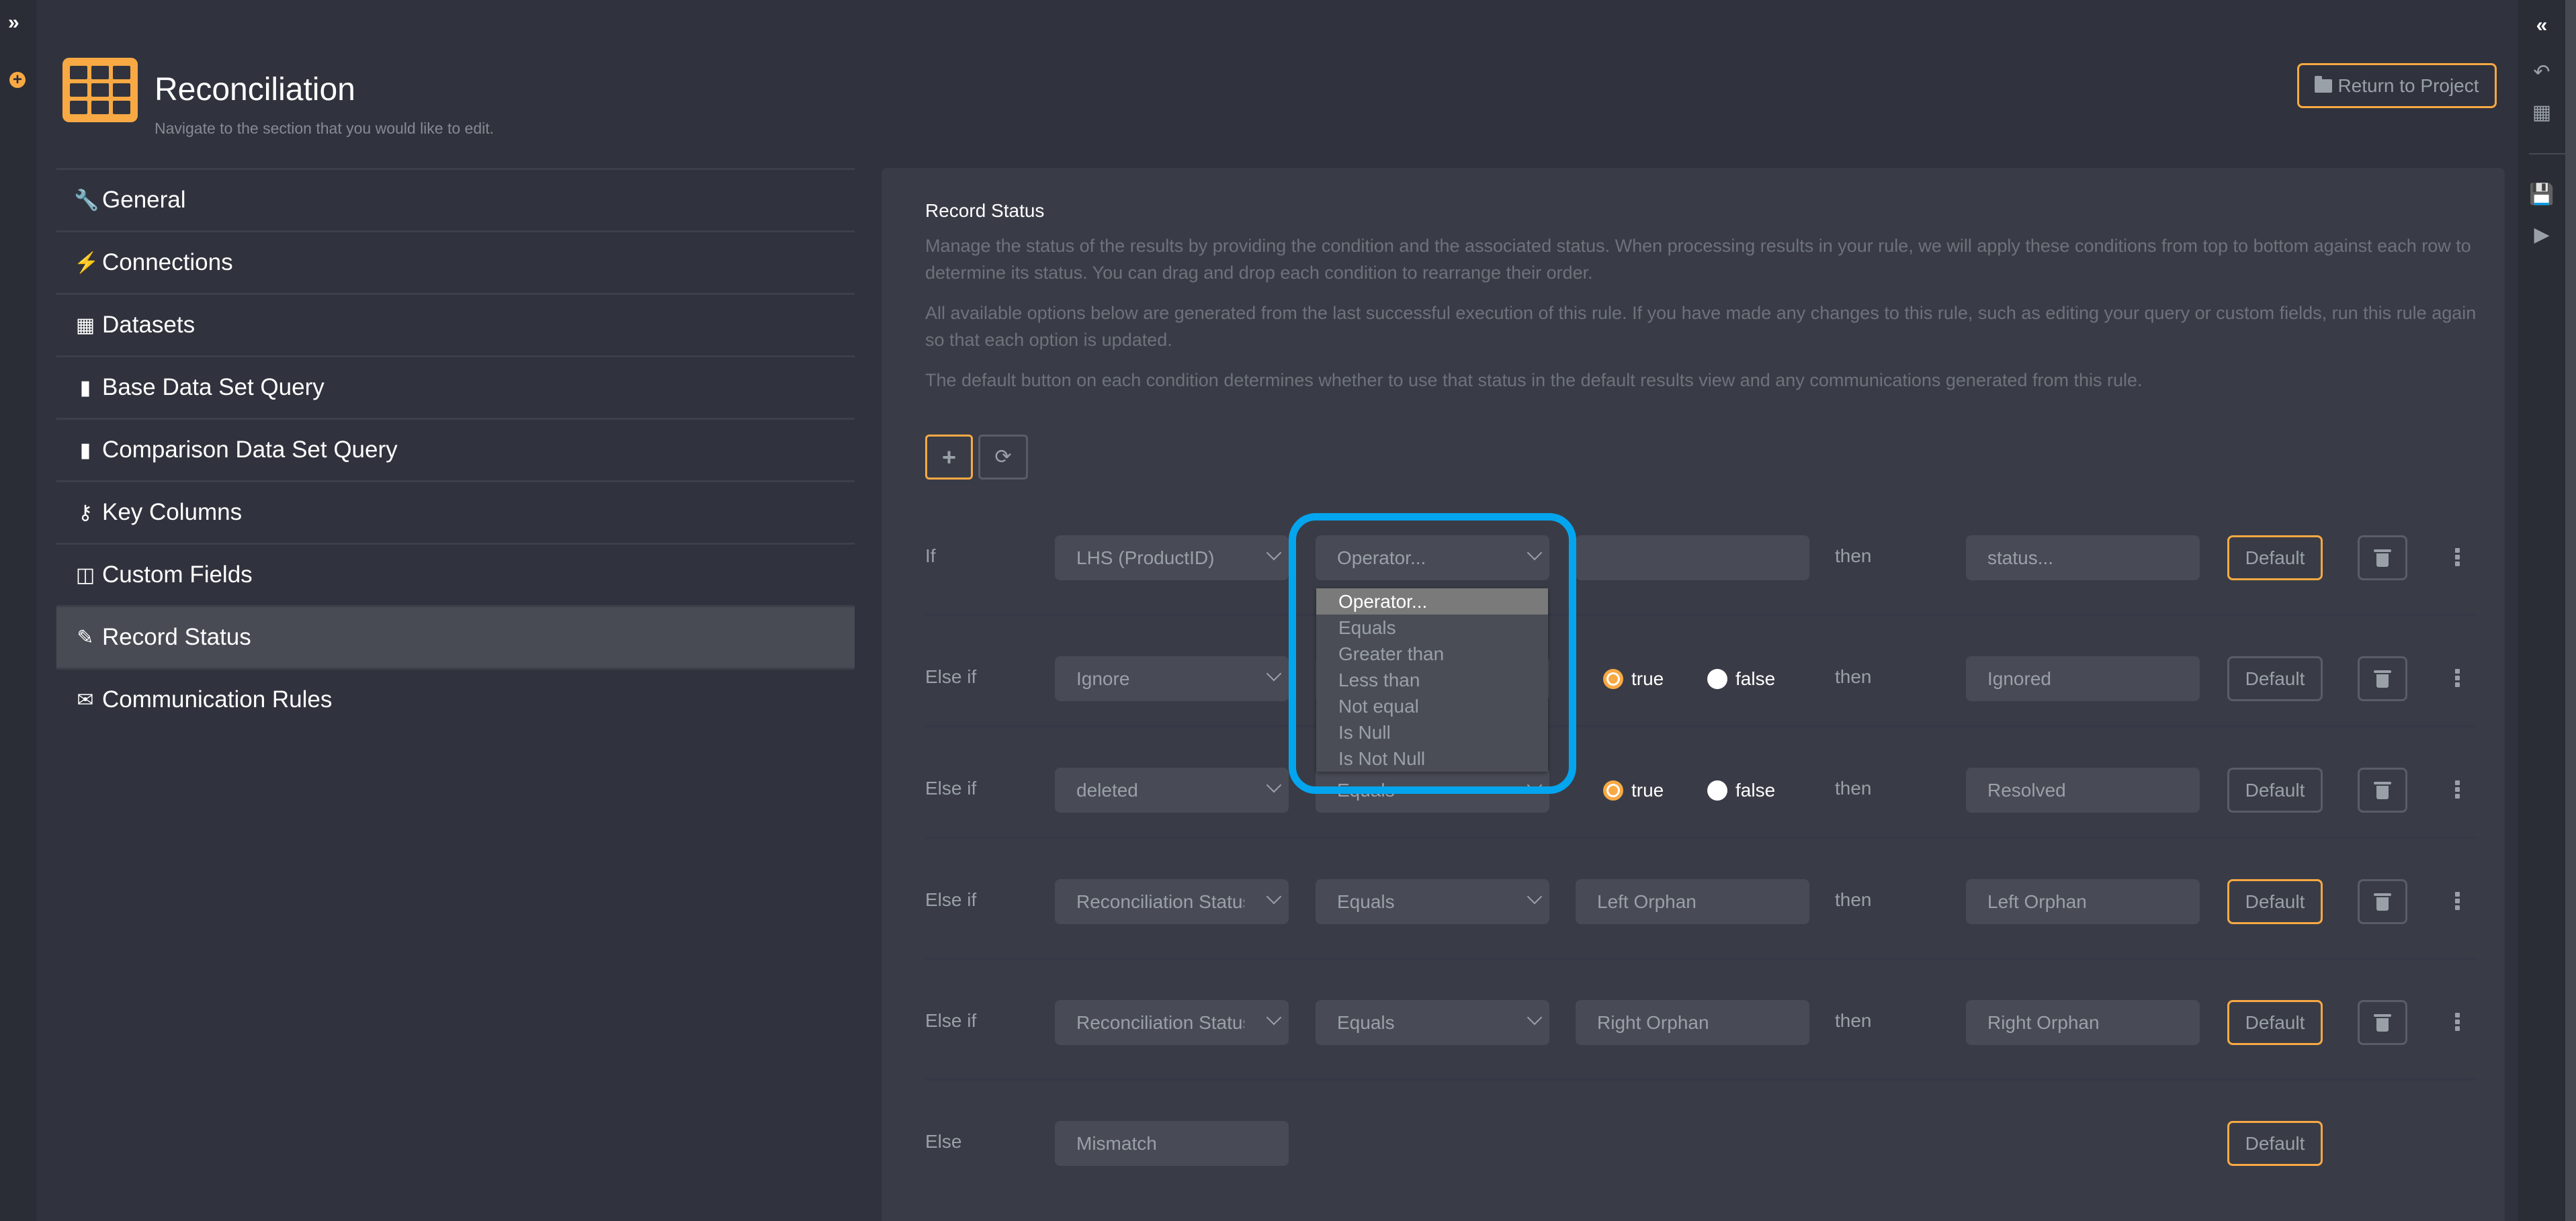 Image resolution: width=2576 pixels, height=1221 pixels. Describe the element at coordinates (2019, 678) in the screenshot. I see `status-value: Ignored` at that location.